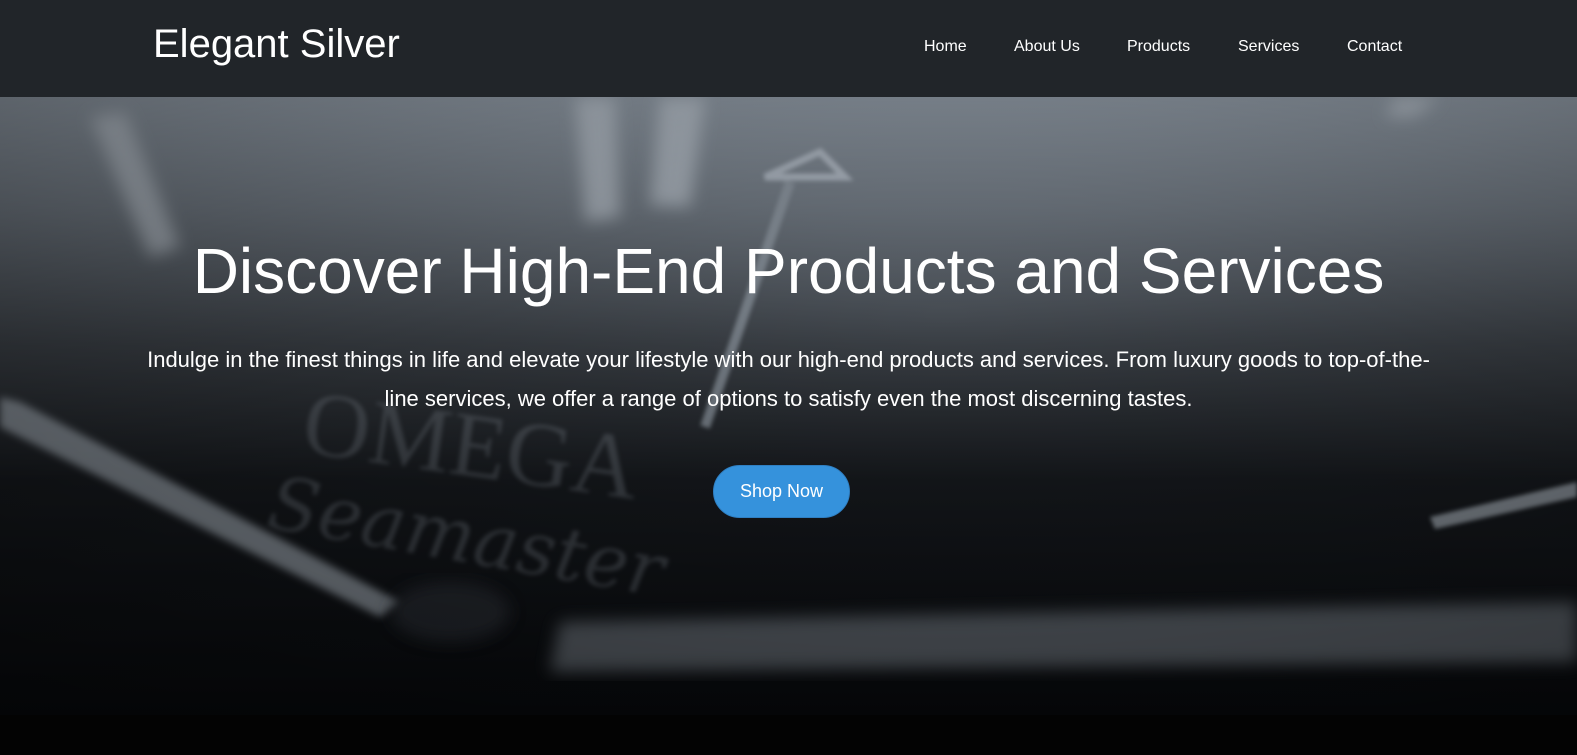 This screenshot has height=755, width=1577. What do you see at coordinates (788, 271) in the screenshot?
I see `hero-title: Discover High-End Products and Services` at bounding box center [788, 271].